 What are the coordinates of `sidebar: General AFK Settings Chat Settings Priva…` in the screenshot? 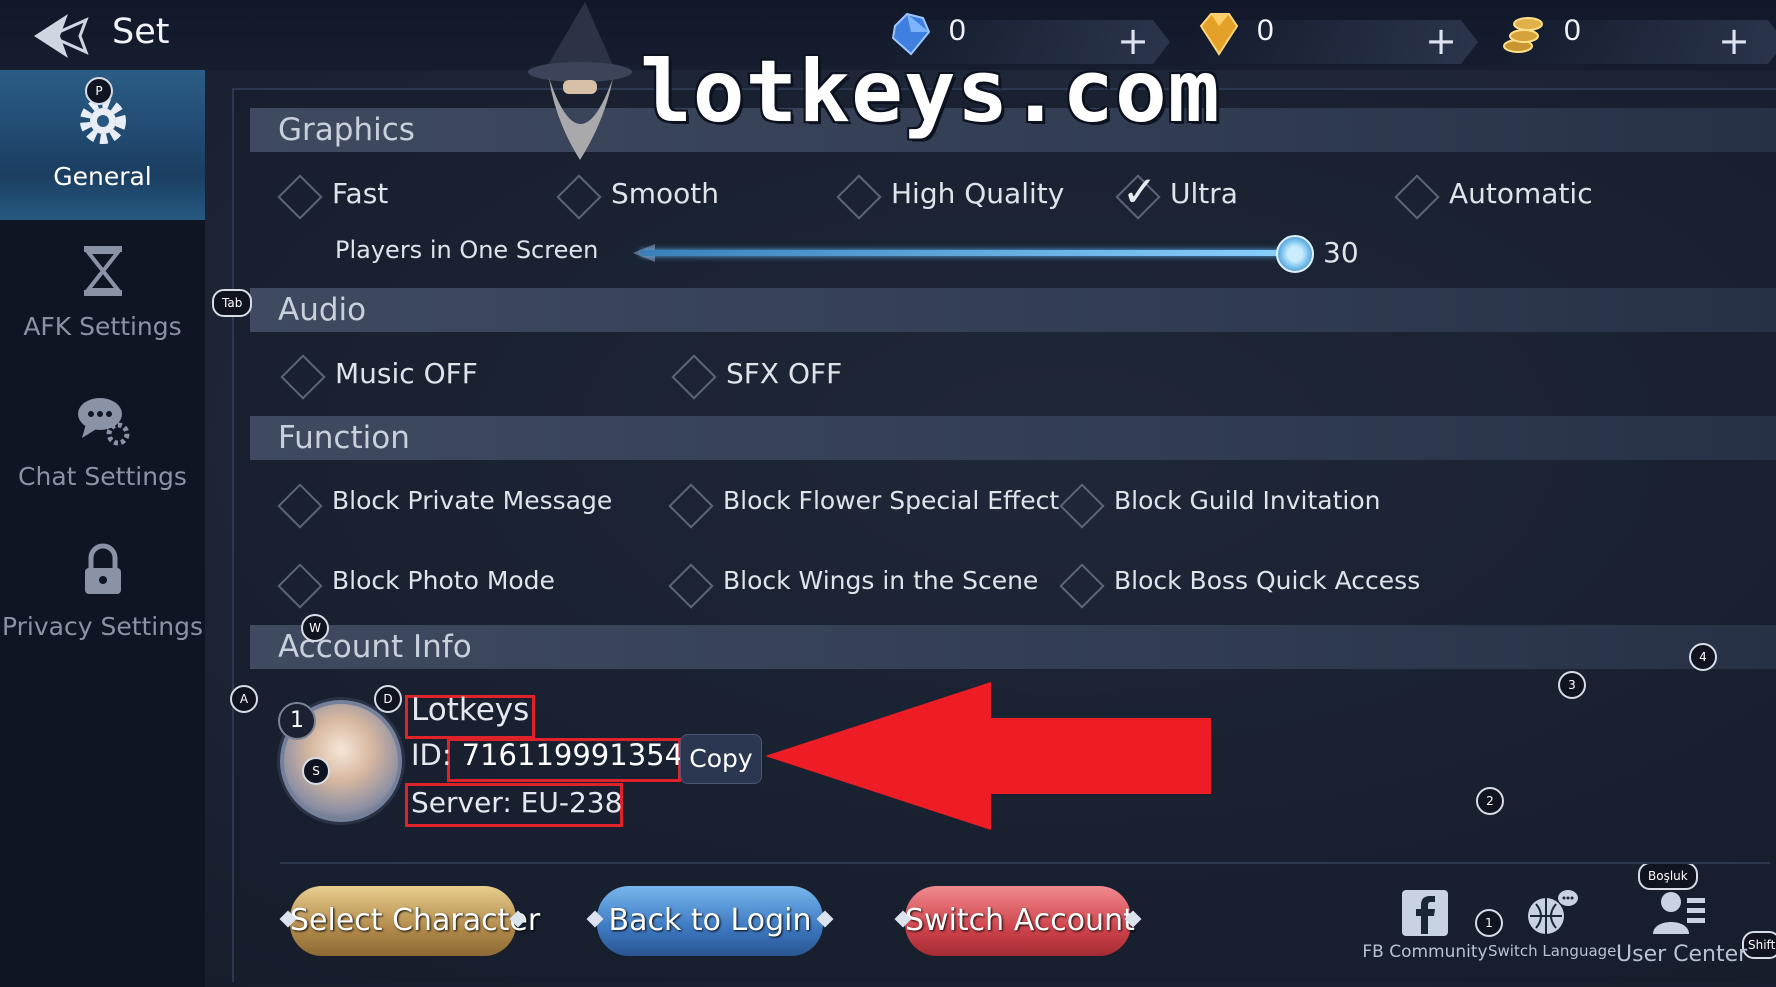 It's located at (102, 528).